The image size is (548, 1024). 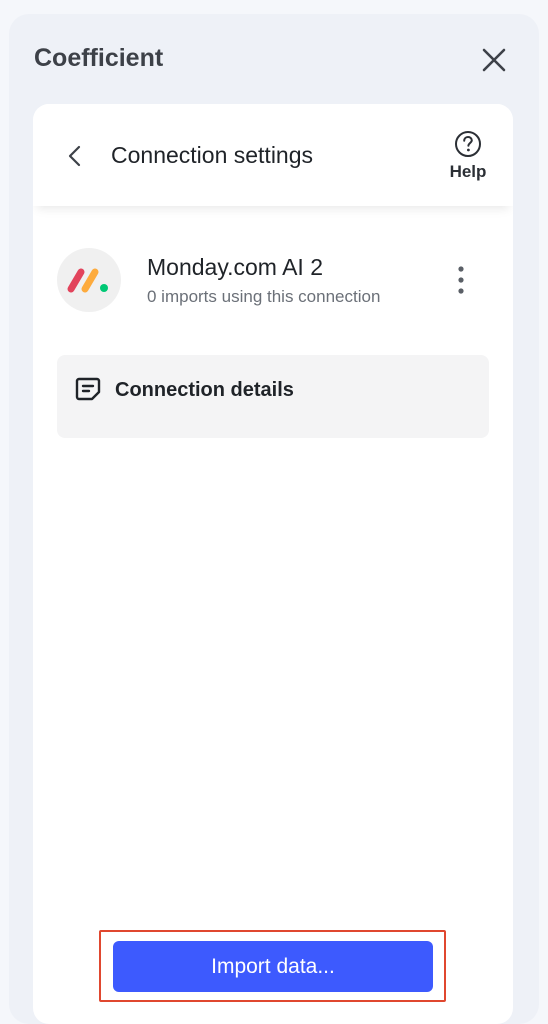 I want to click on monday-logo-icon, so click(x=87, y=280).